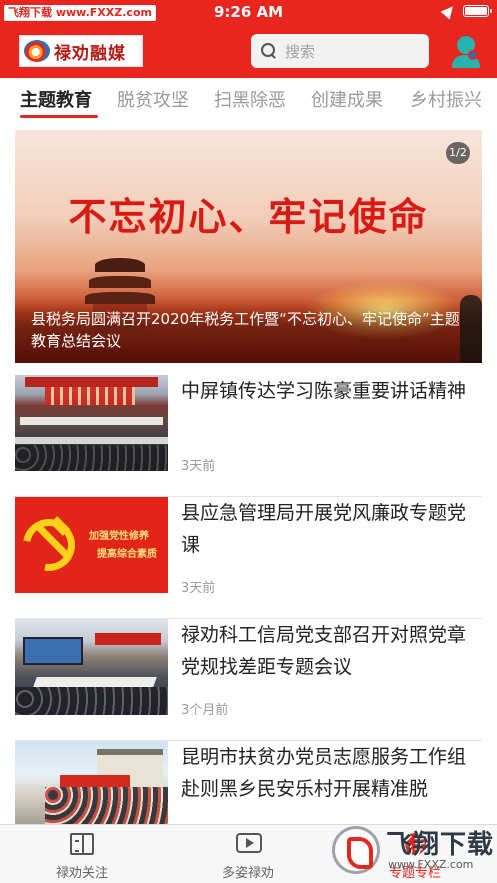  What do you see at coordinates (249, 843) in the screenshot?
I see `video-icon` at bounding box center [249, 843].